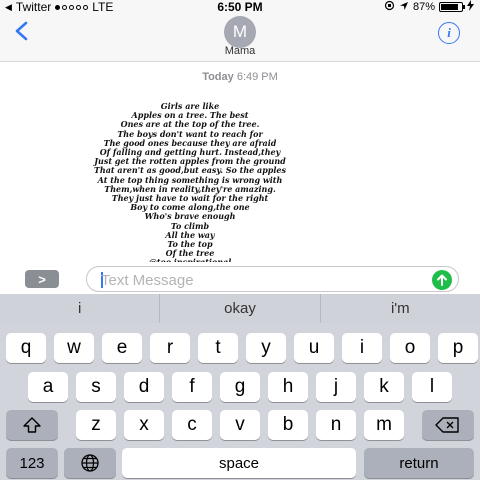 Image resolution: width=480 pixels, height=480 pixels. Describe the element at coordinates (257, 77) in the screenshot. I see `timestamp-time: 6:49 PM` at that location.